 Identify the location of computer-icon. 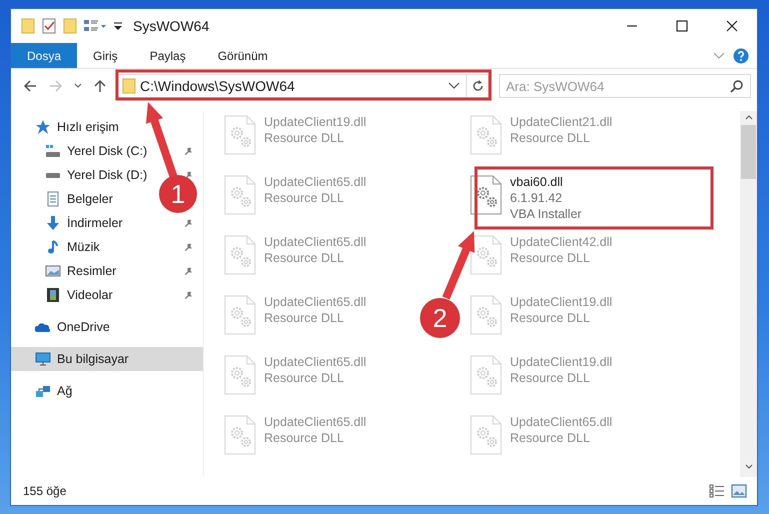
(43, 359).